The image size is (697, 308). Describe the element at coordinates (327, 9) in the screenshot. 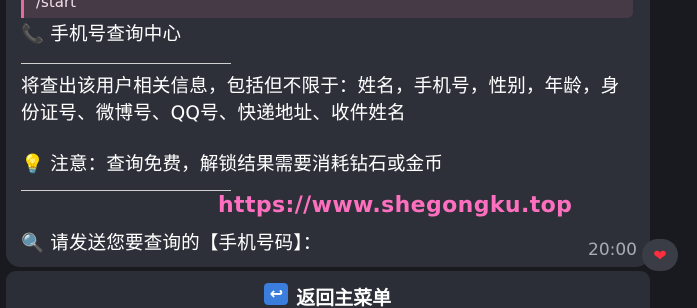

I see `reply-quote: /start` at that location.